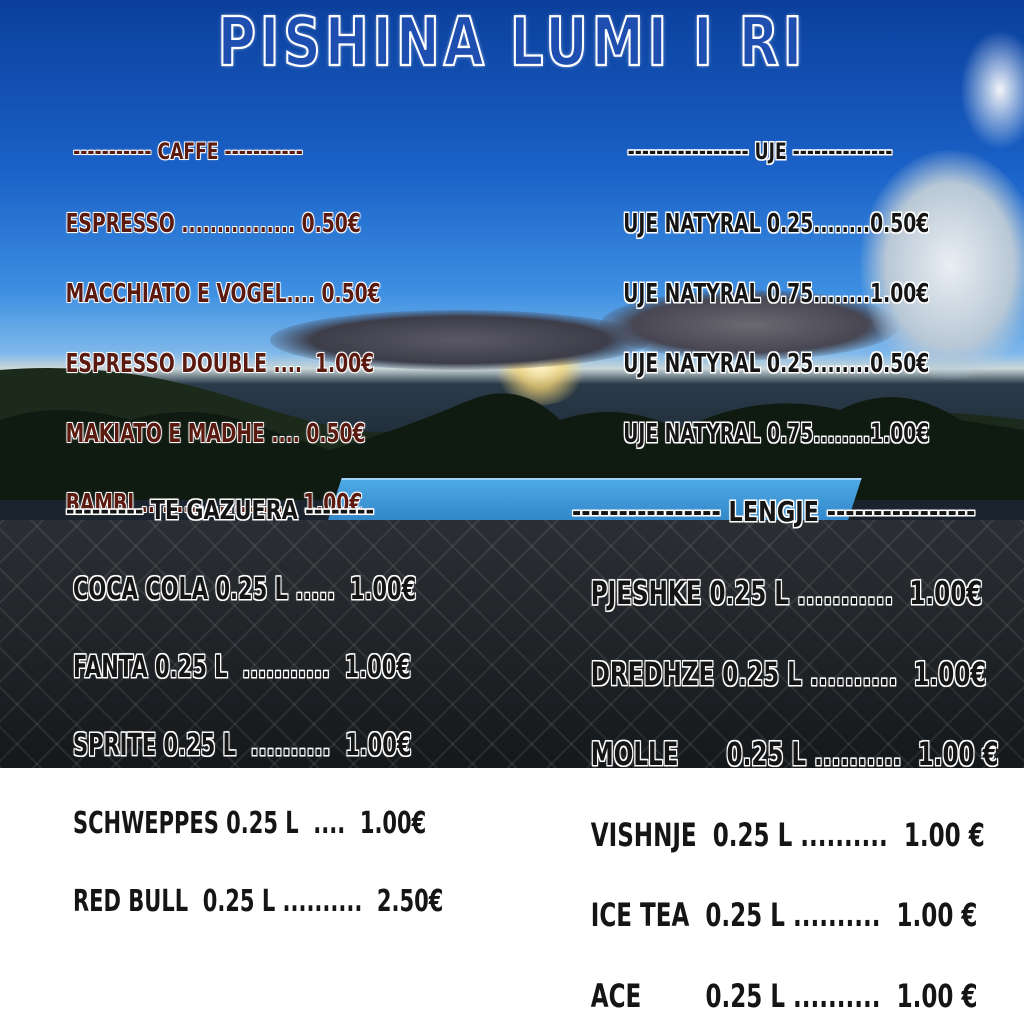  Describe the element at coordinates (245, 589) in the screenshot. I see `menu-item: COCA COLA 0.25 L ..... 1.00€` at that location.